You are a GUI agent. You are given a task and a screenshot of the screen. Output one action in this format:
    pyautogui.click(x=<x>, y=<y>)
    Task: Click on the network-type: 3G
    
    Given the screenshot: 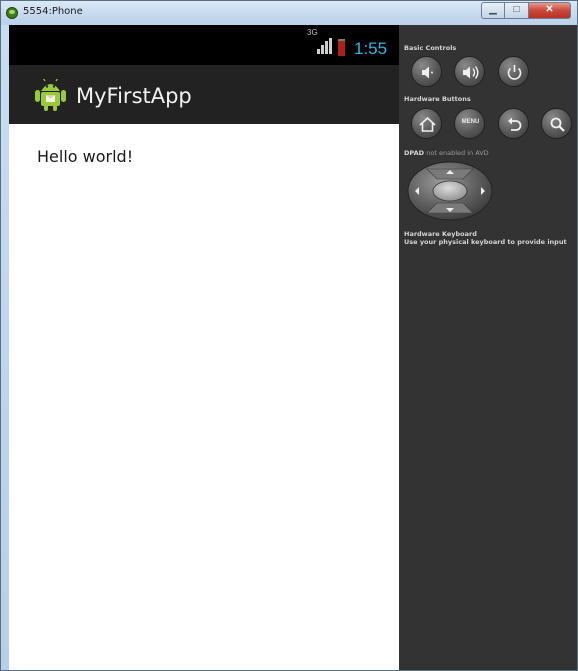 What is the action you would take?
    pyautogui.click(x=312, y=32)
    